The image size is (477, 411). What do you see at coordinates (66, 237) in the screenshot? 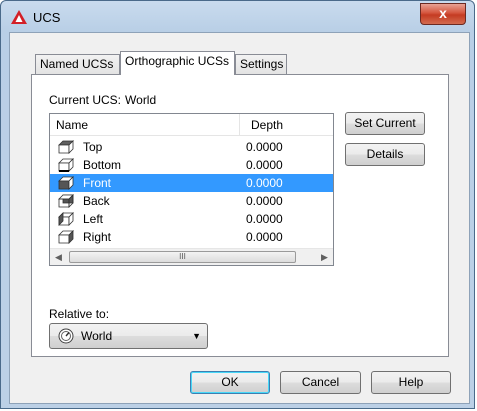
I see `cube-right-icon` at bounding box center [66, 237].